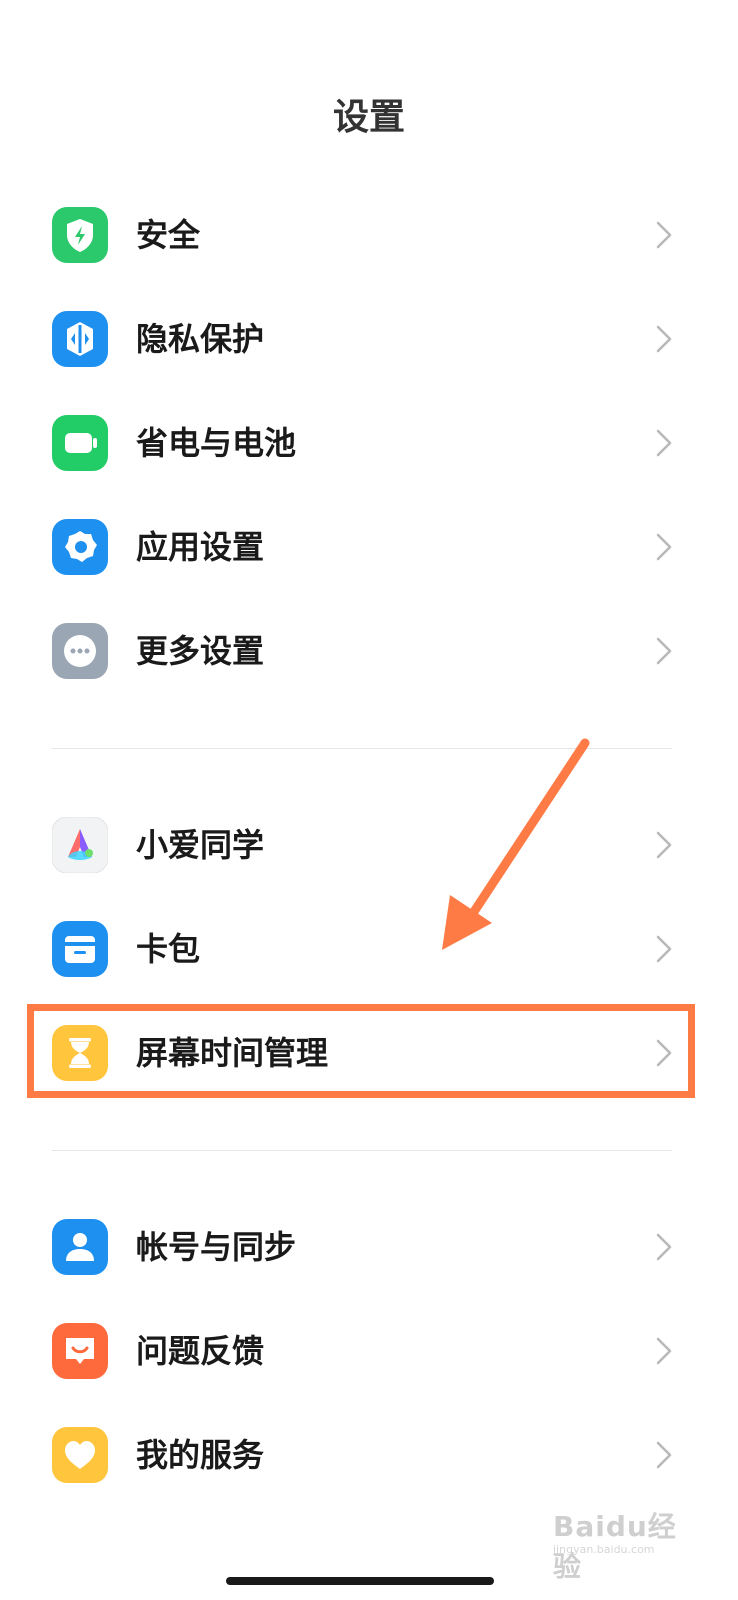 Image resolution: width=738 pixels, height=1600 pixels. Describe the element at coordinates (80, 547) in the screenshot. I see `gear-icon` at that location.